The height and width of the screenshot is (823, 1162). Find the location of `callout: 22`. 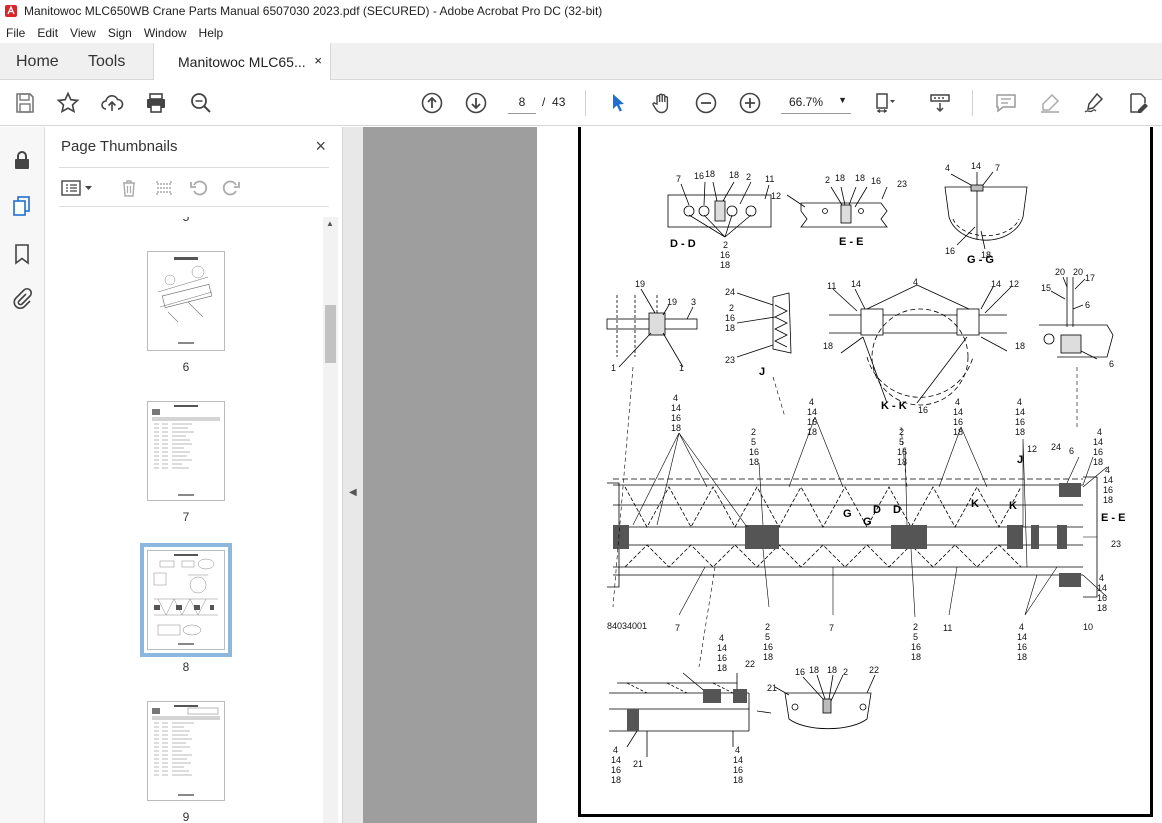

callout: 22 is located at coordinates (874, 670).